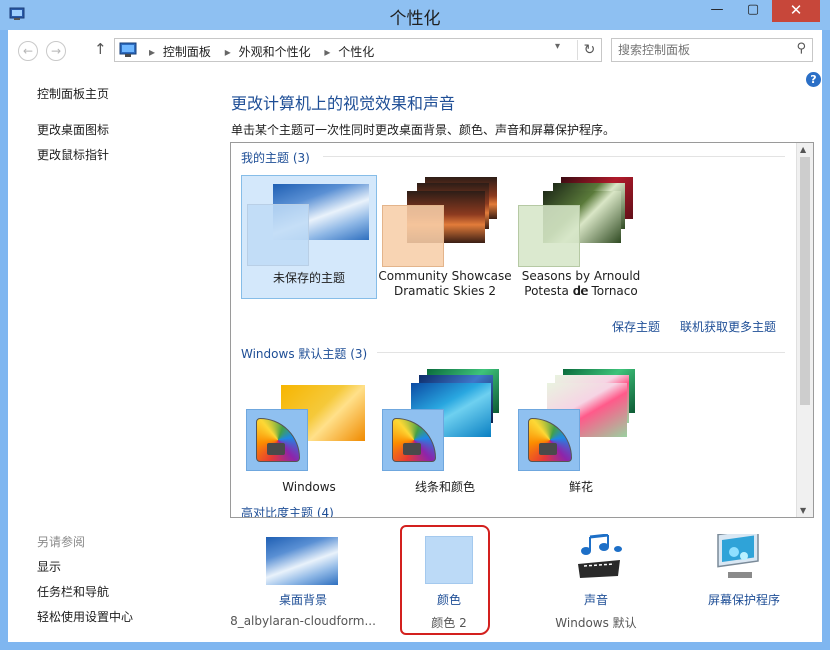 The width and height of the screenshot is (830, 650). What do you see at coordinates (596, 623) in the screenshot?
I see `sound-subtitle: Windows 默认` at bounding box center [596, 623].